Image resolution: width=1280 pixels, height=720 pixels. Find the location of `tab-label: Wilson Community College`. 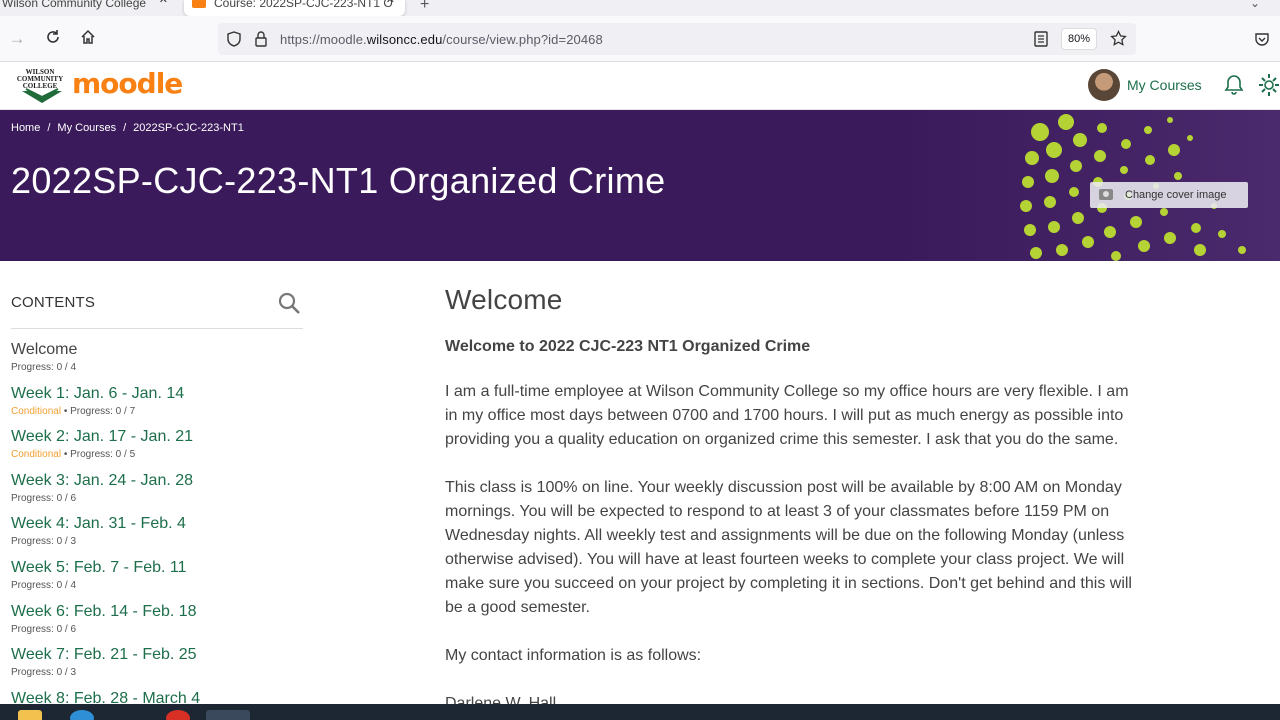

tab-label: Wilson Community College is located at coordinates (74, 5).